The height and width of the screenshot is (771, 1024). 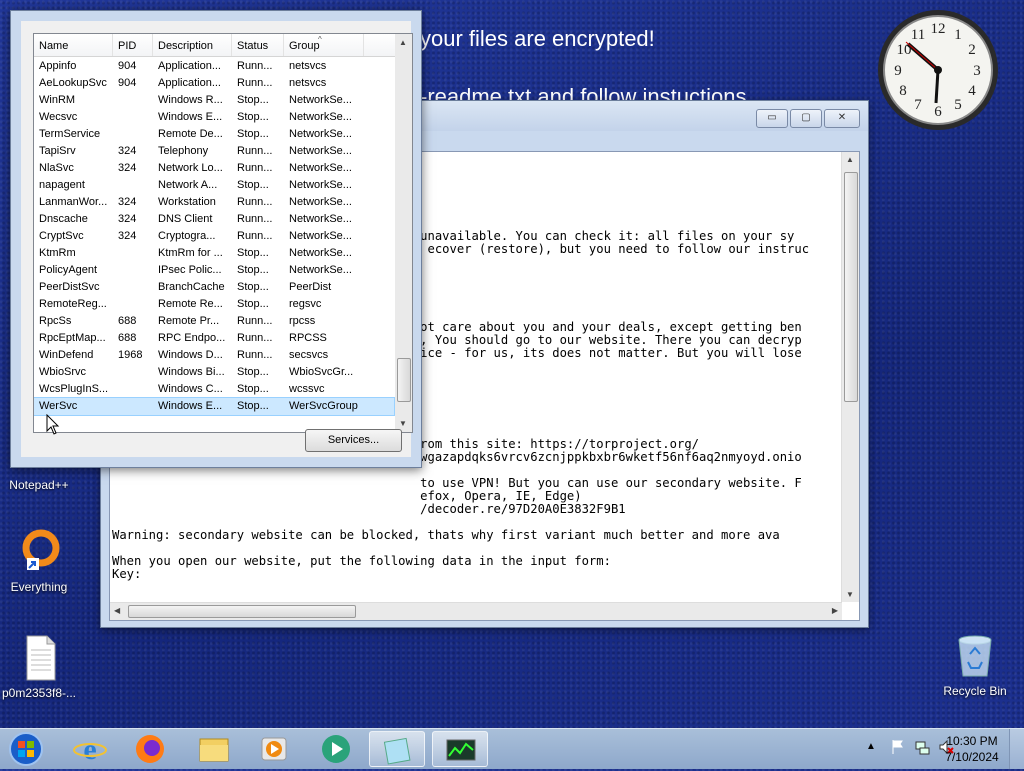 What do you see at coordinates (56, 168) in the screenshot?
I see `service-name: NlaSvc` at bounding box center [56, 168].